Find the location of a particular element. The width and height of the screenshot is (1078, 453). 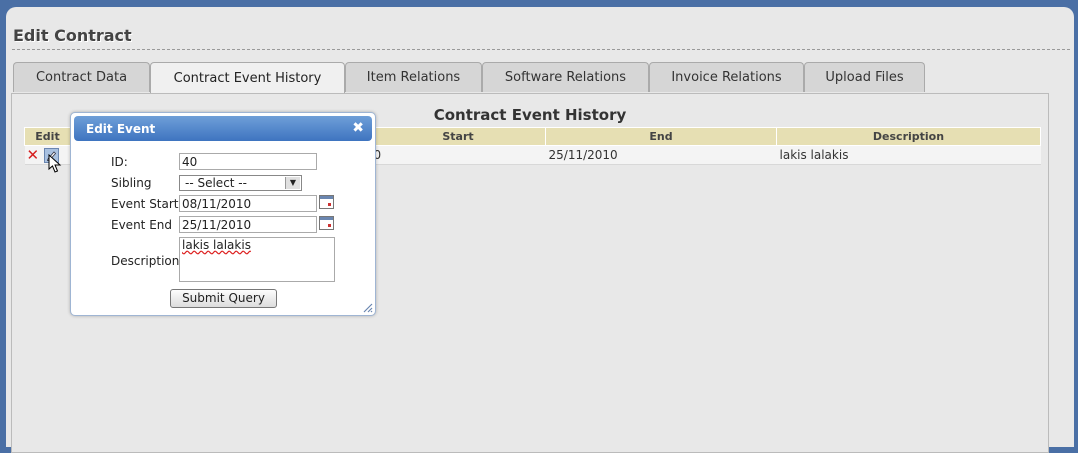

tab-item-relations: Item Relations is located at coordinates (413, 77).